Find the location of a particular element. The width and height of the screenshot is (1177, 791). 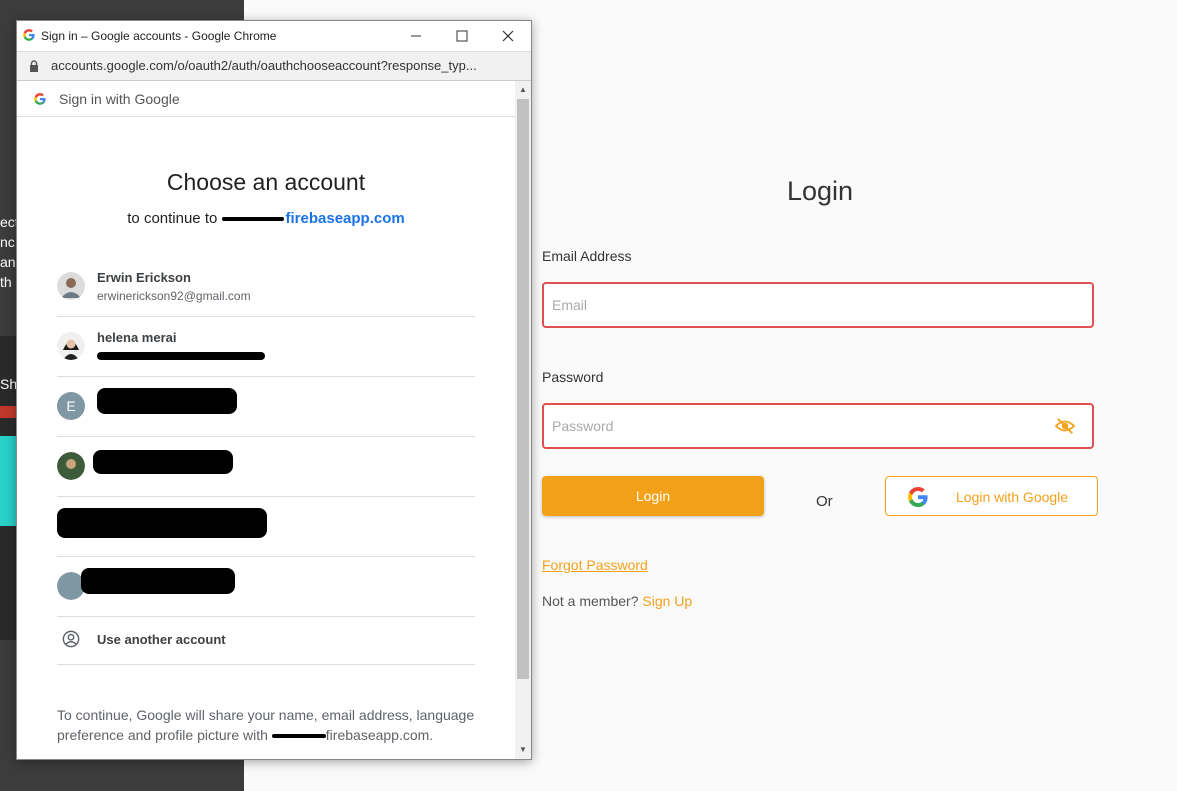

login-button: Login is located at coordinates (653, 496).